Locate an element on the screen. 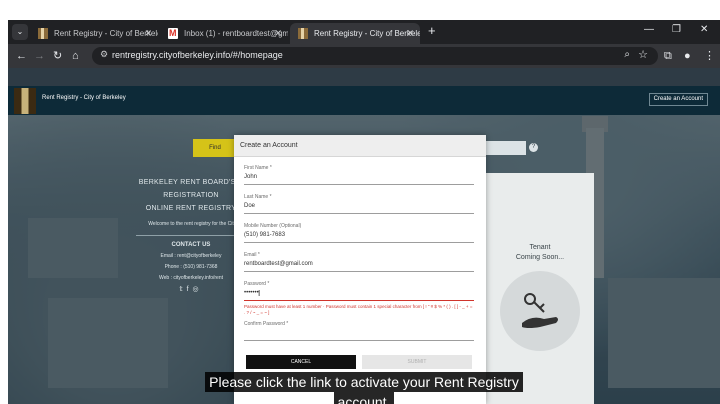 This screenshot has width=720, height=404. create-account-button: Create an Account is located at coordinates (678, 99).